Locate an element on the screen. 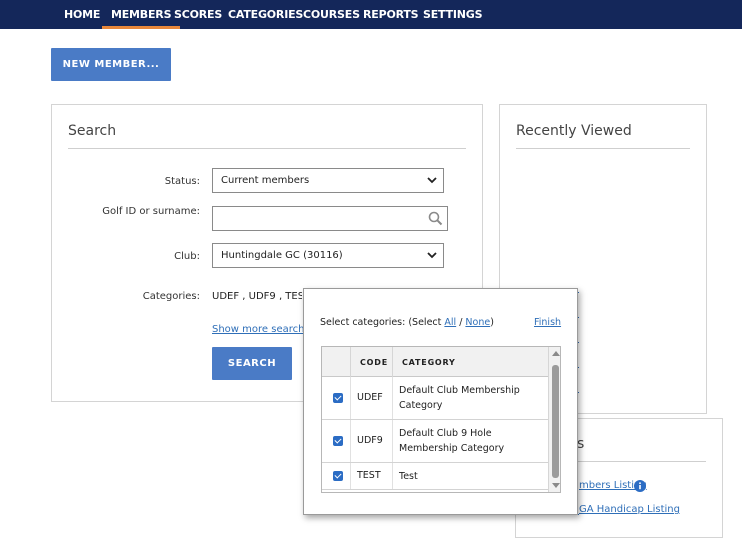 The height and width of the screenshot is (551, 742). search-icon is located at coordinates (435, 218).